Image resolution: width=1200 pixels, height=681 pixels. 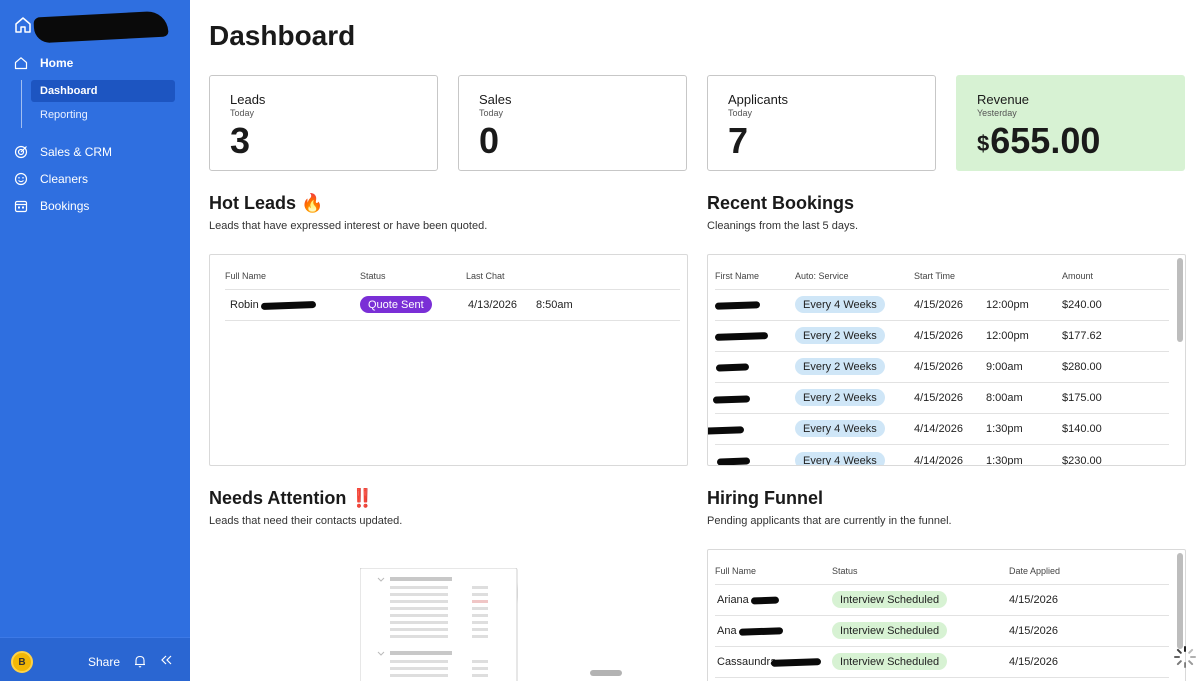 I want to click on stat-value: $655.00, so click(x=1038, y=141).